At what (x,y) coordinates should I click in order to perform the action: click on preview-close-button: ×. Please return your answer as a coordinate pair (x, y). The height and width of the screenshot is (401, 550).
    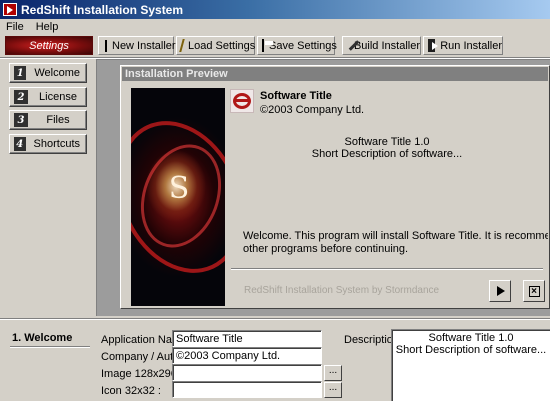
    Looking at the image, I should click on (534, 291).